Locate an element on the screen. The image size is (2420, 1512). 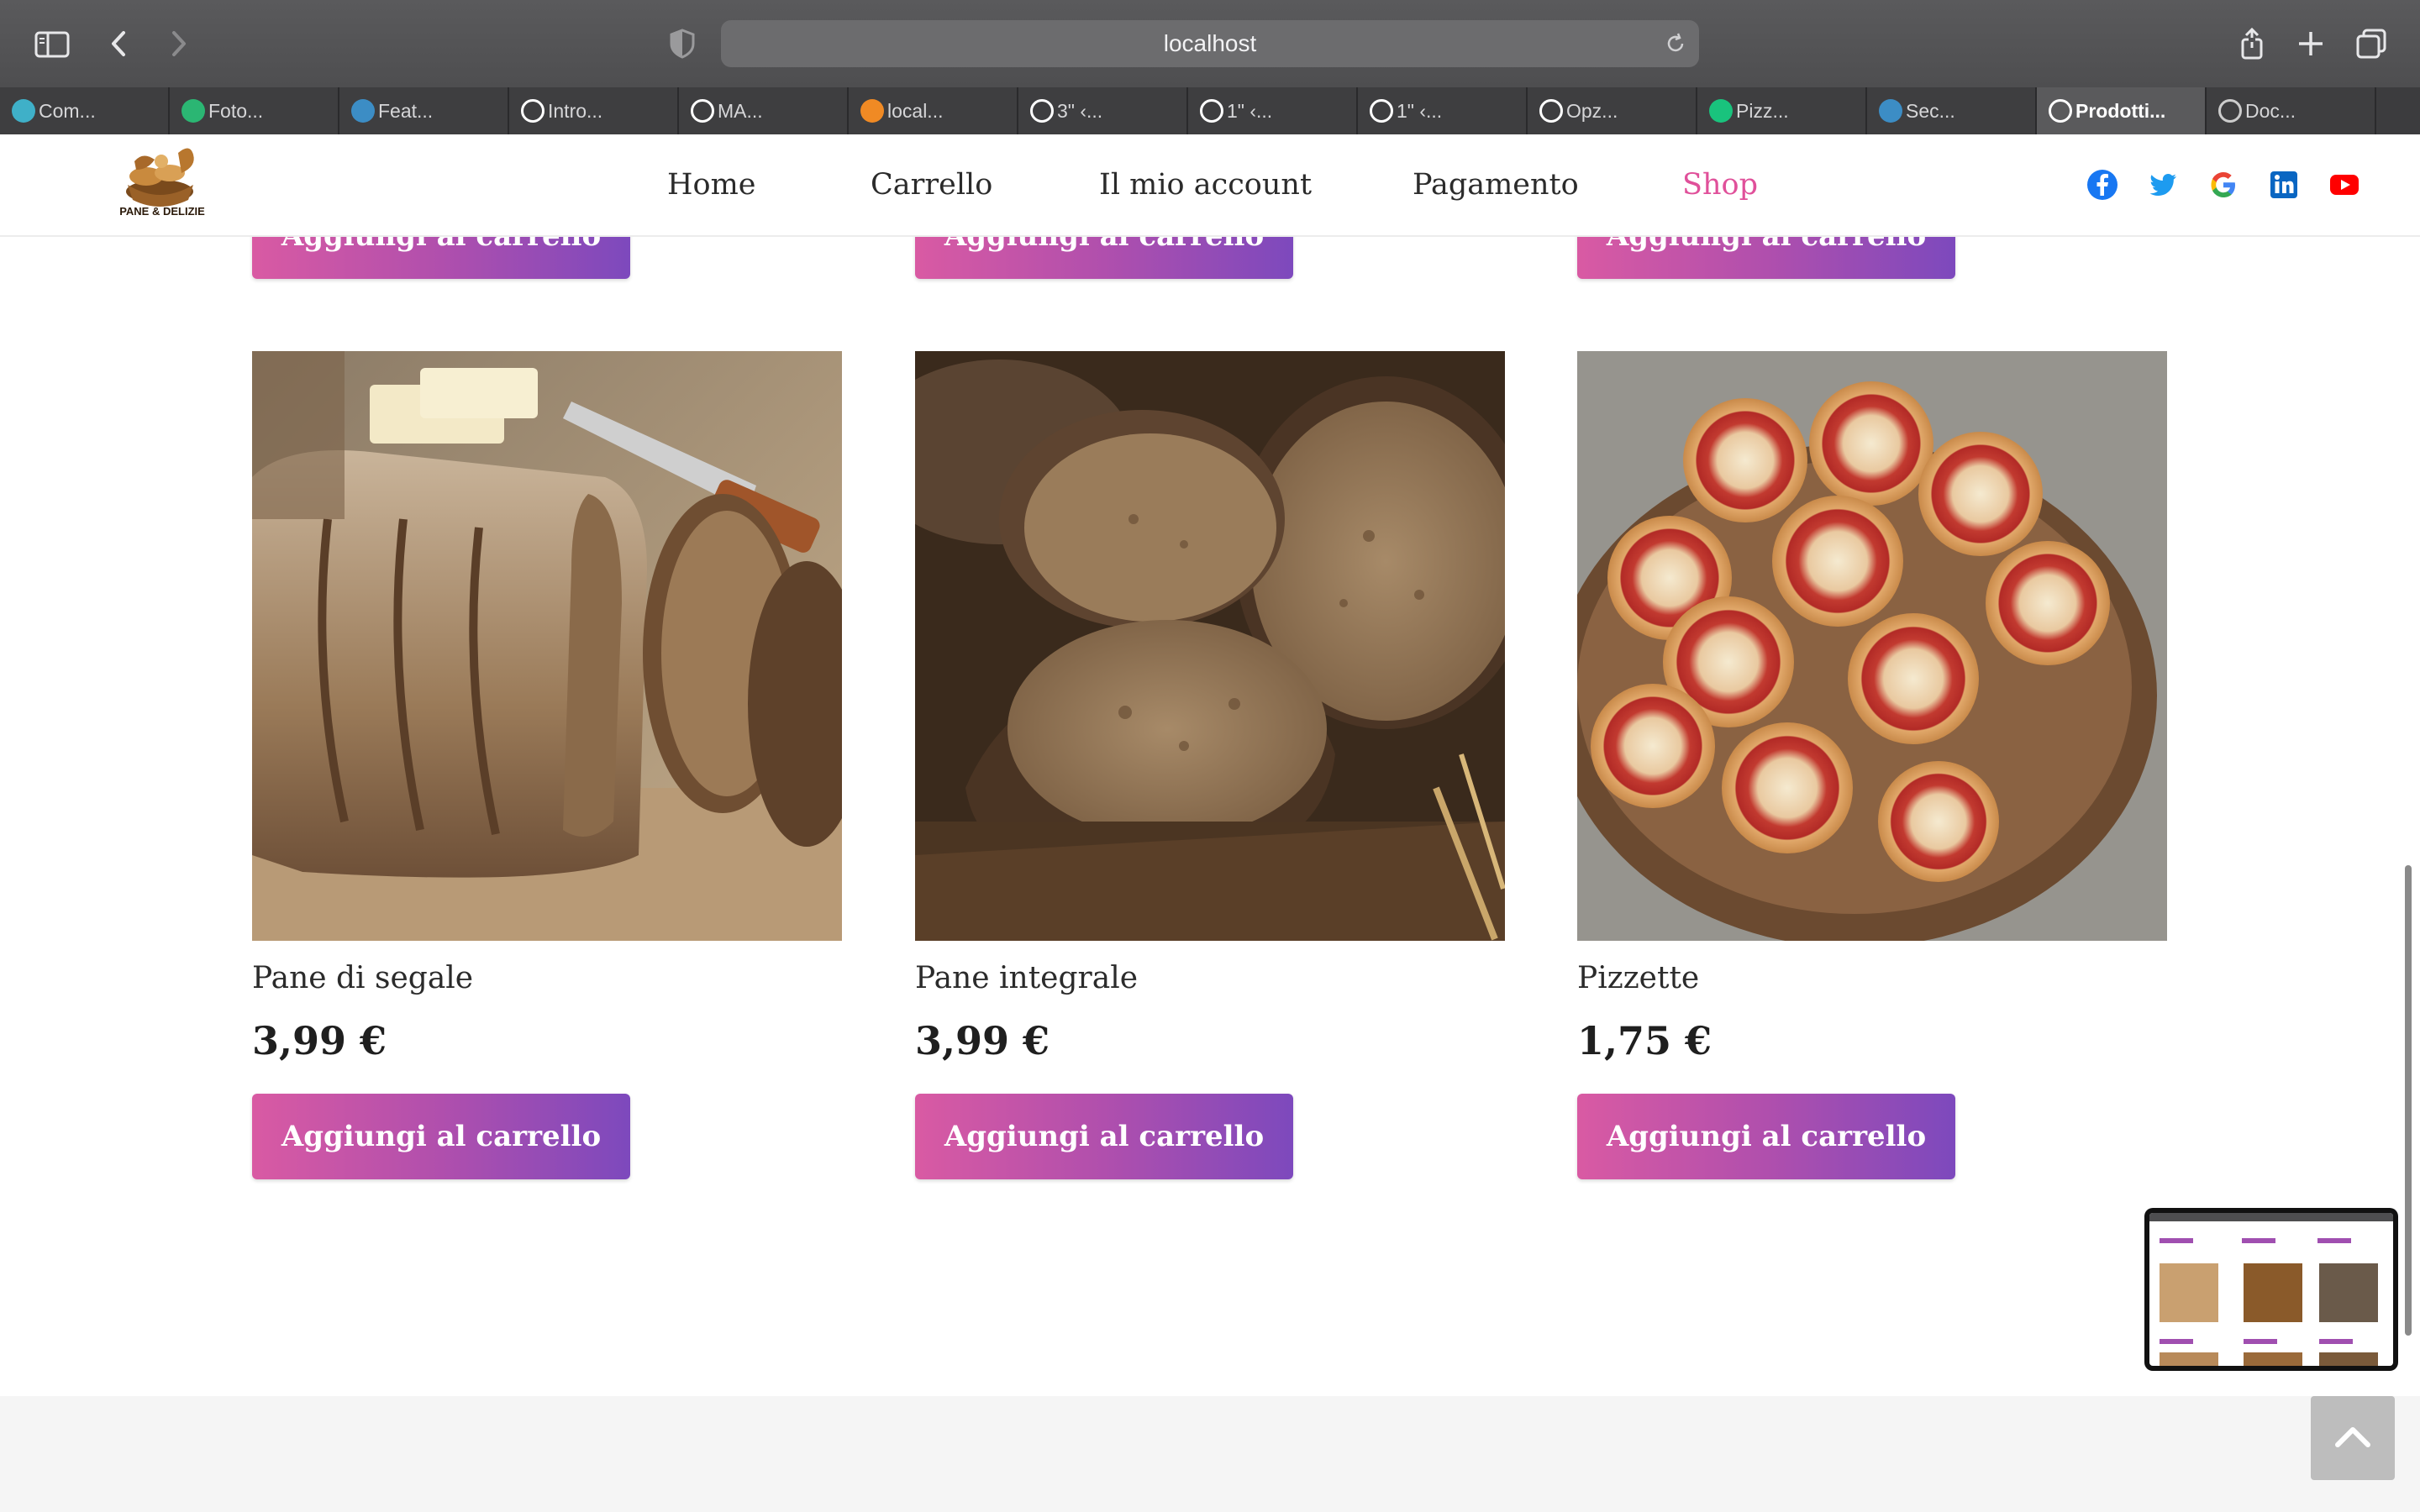
back-icon is located at coordinates (120, 43).